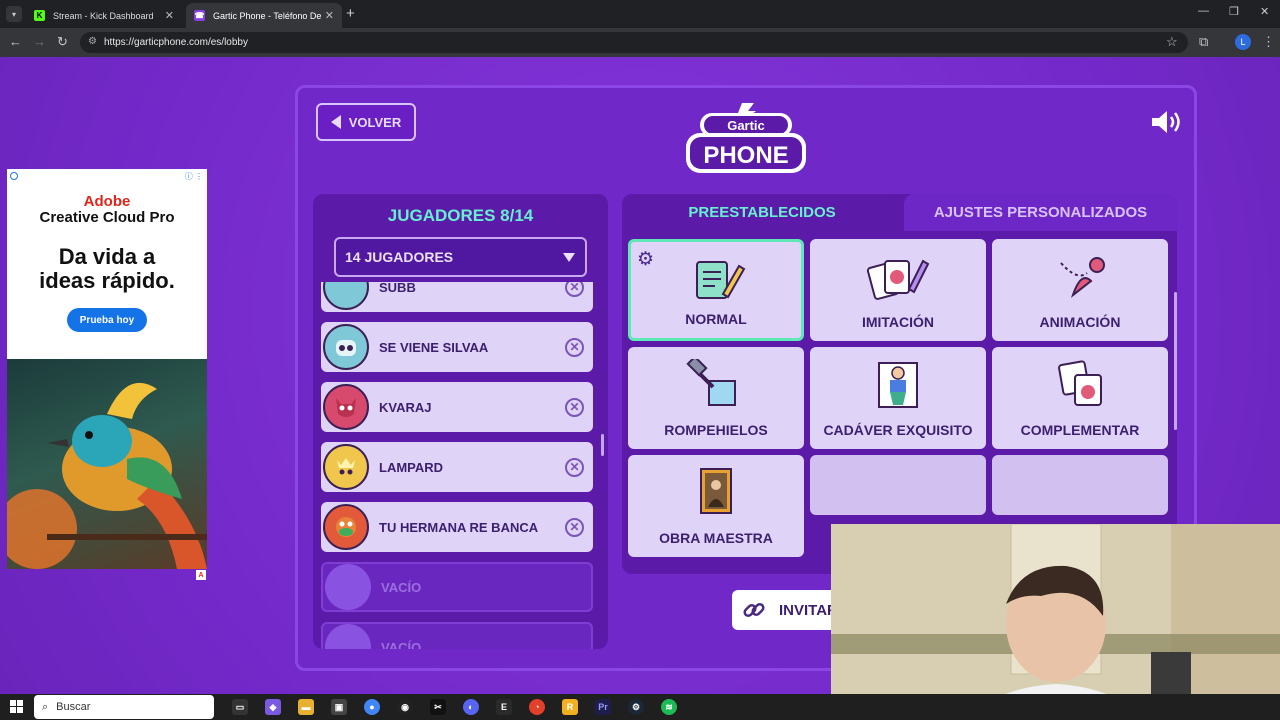 This screenshot has height=720, width=1280. I want to click on player-name: LAMPARD, so click(411, 467).